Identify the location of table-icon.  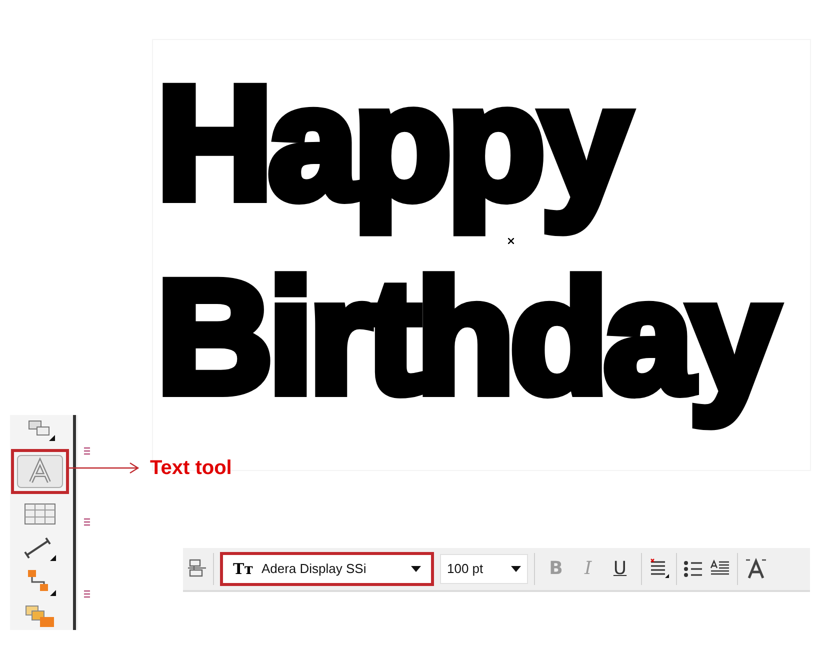
(40, 514).